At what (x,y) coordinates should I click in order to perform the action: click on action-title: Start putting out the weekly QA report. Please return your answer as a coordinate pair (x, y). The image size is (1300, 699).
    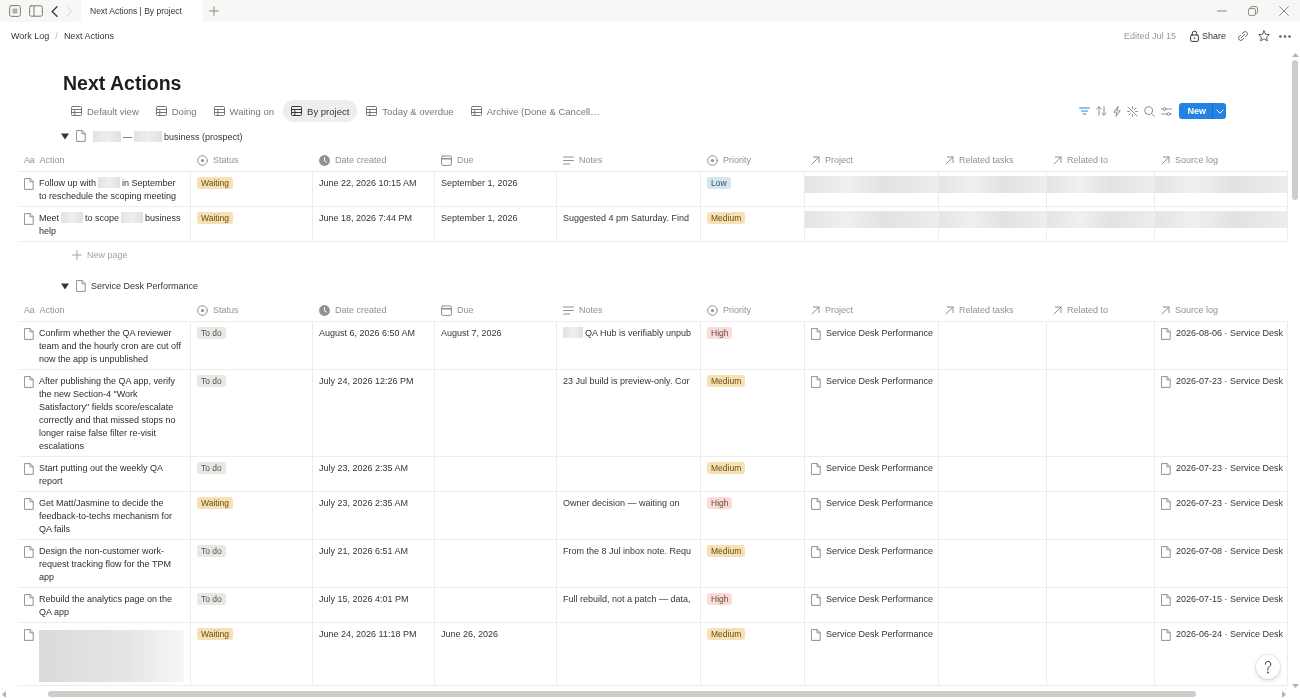
    Looking at the image, I should click on (111, 475).